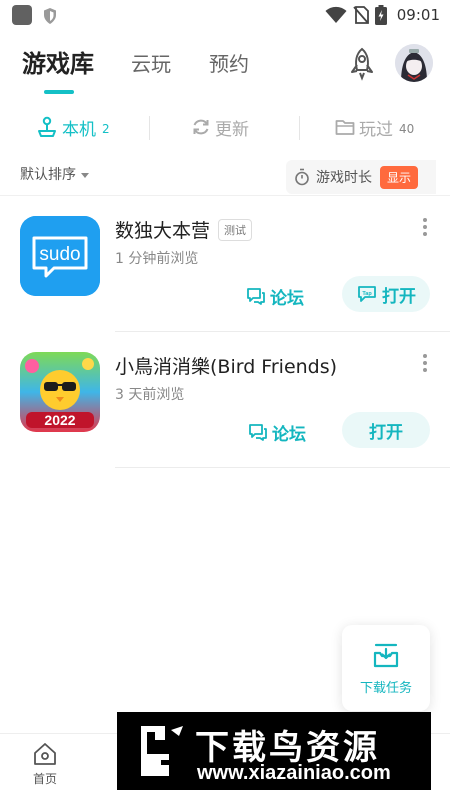 This screenshot has height=800, width=450. I want to click on test-tag: 测试, so click(235, 229).